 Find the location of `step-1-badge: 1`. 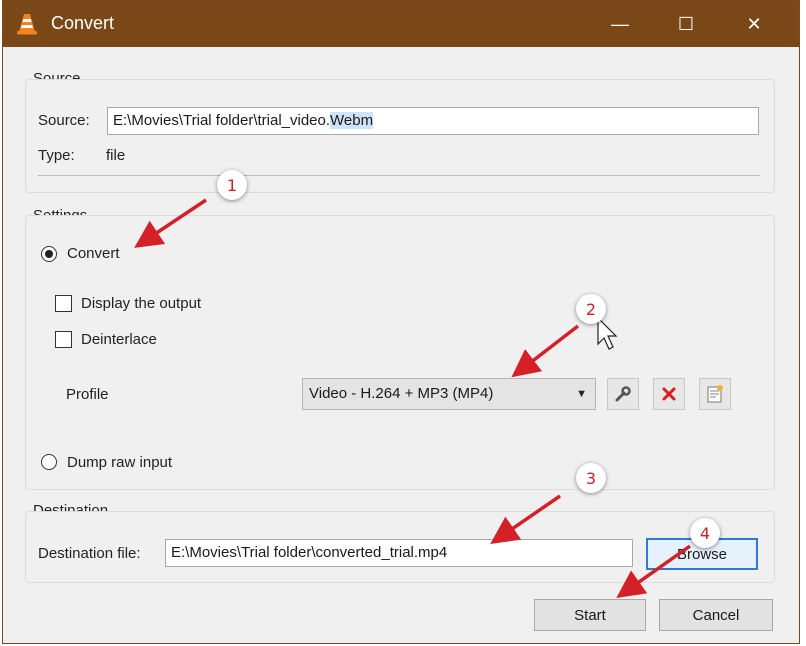

step-1-badge: 1 is located at coordinates (232, 185).